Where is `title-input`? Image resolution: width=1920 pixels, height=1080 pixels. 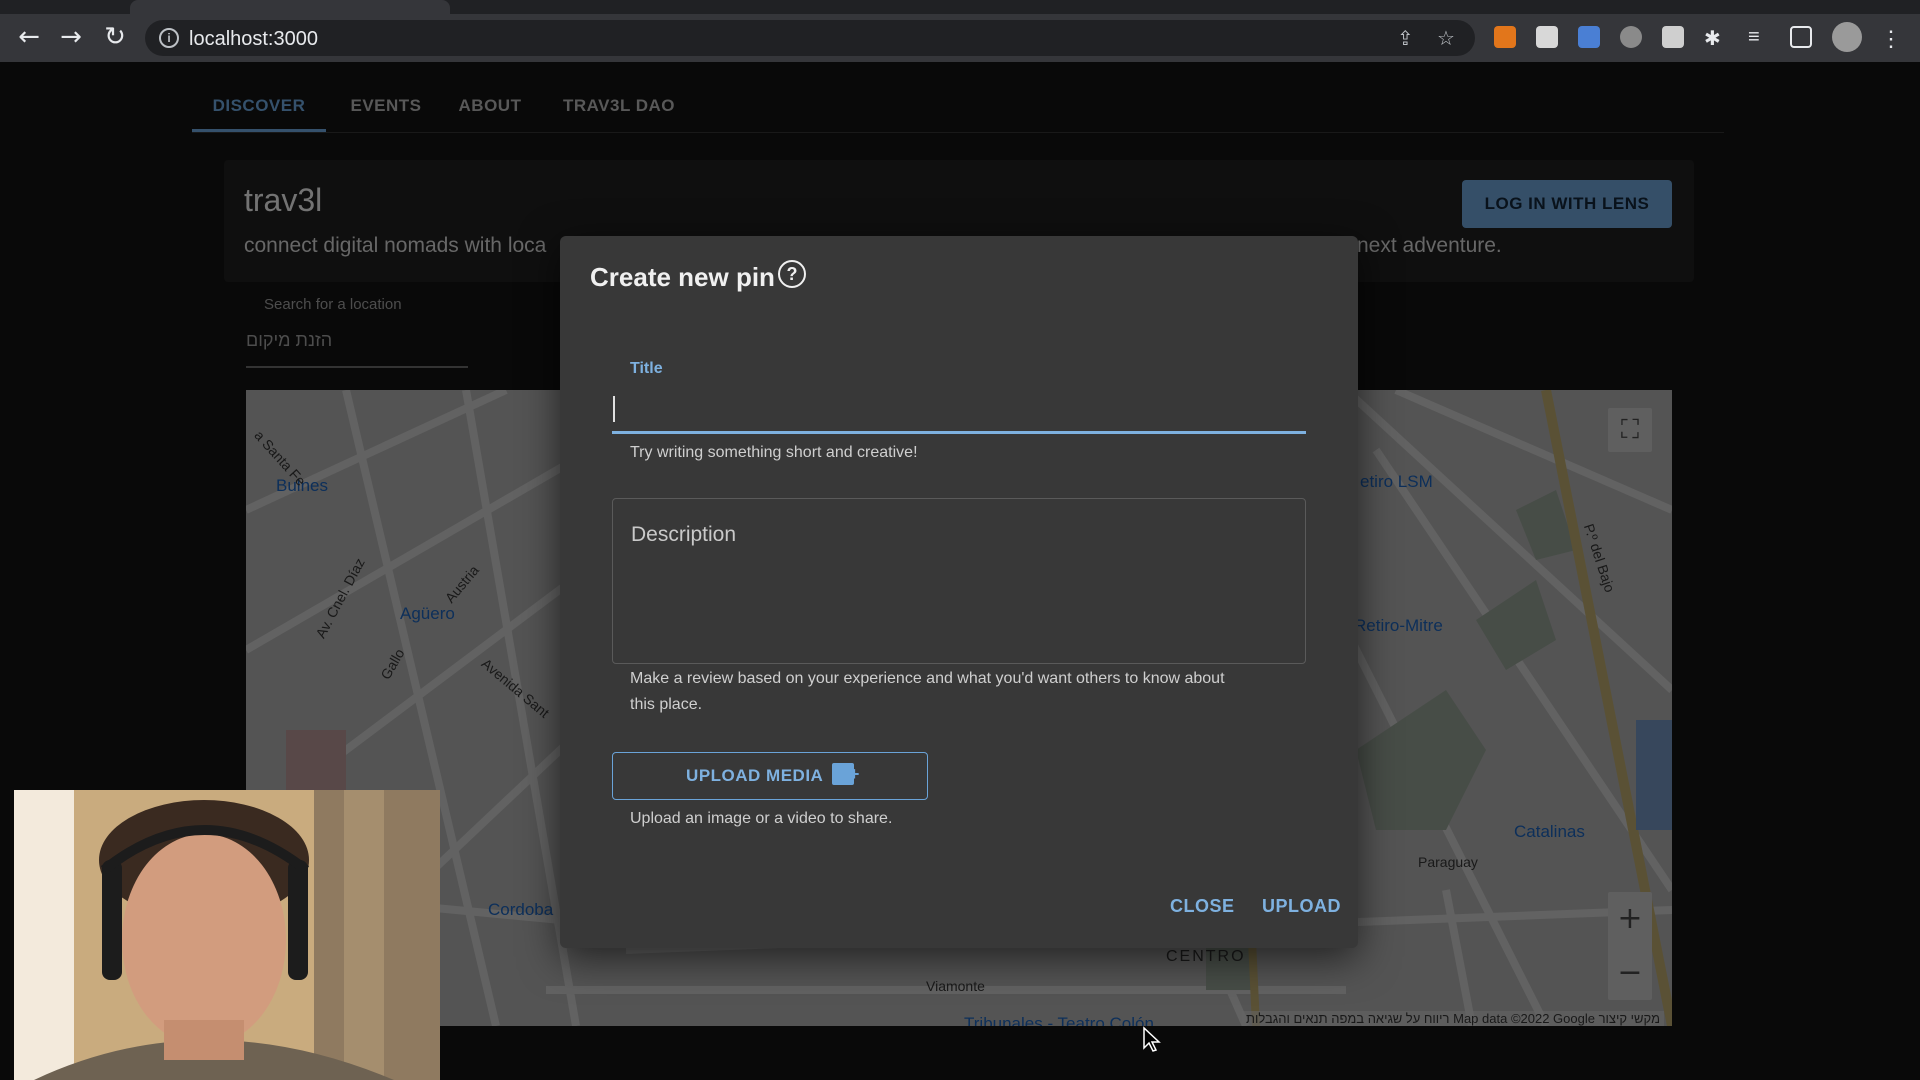 title-input is located at coordinates (959, 409).